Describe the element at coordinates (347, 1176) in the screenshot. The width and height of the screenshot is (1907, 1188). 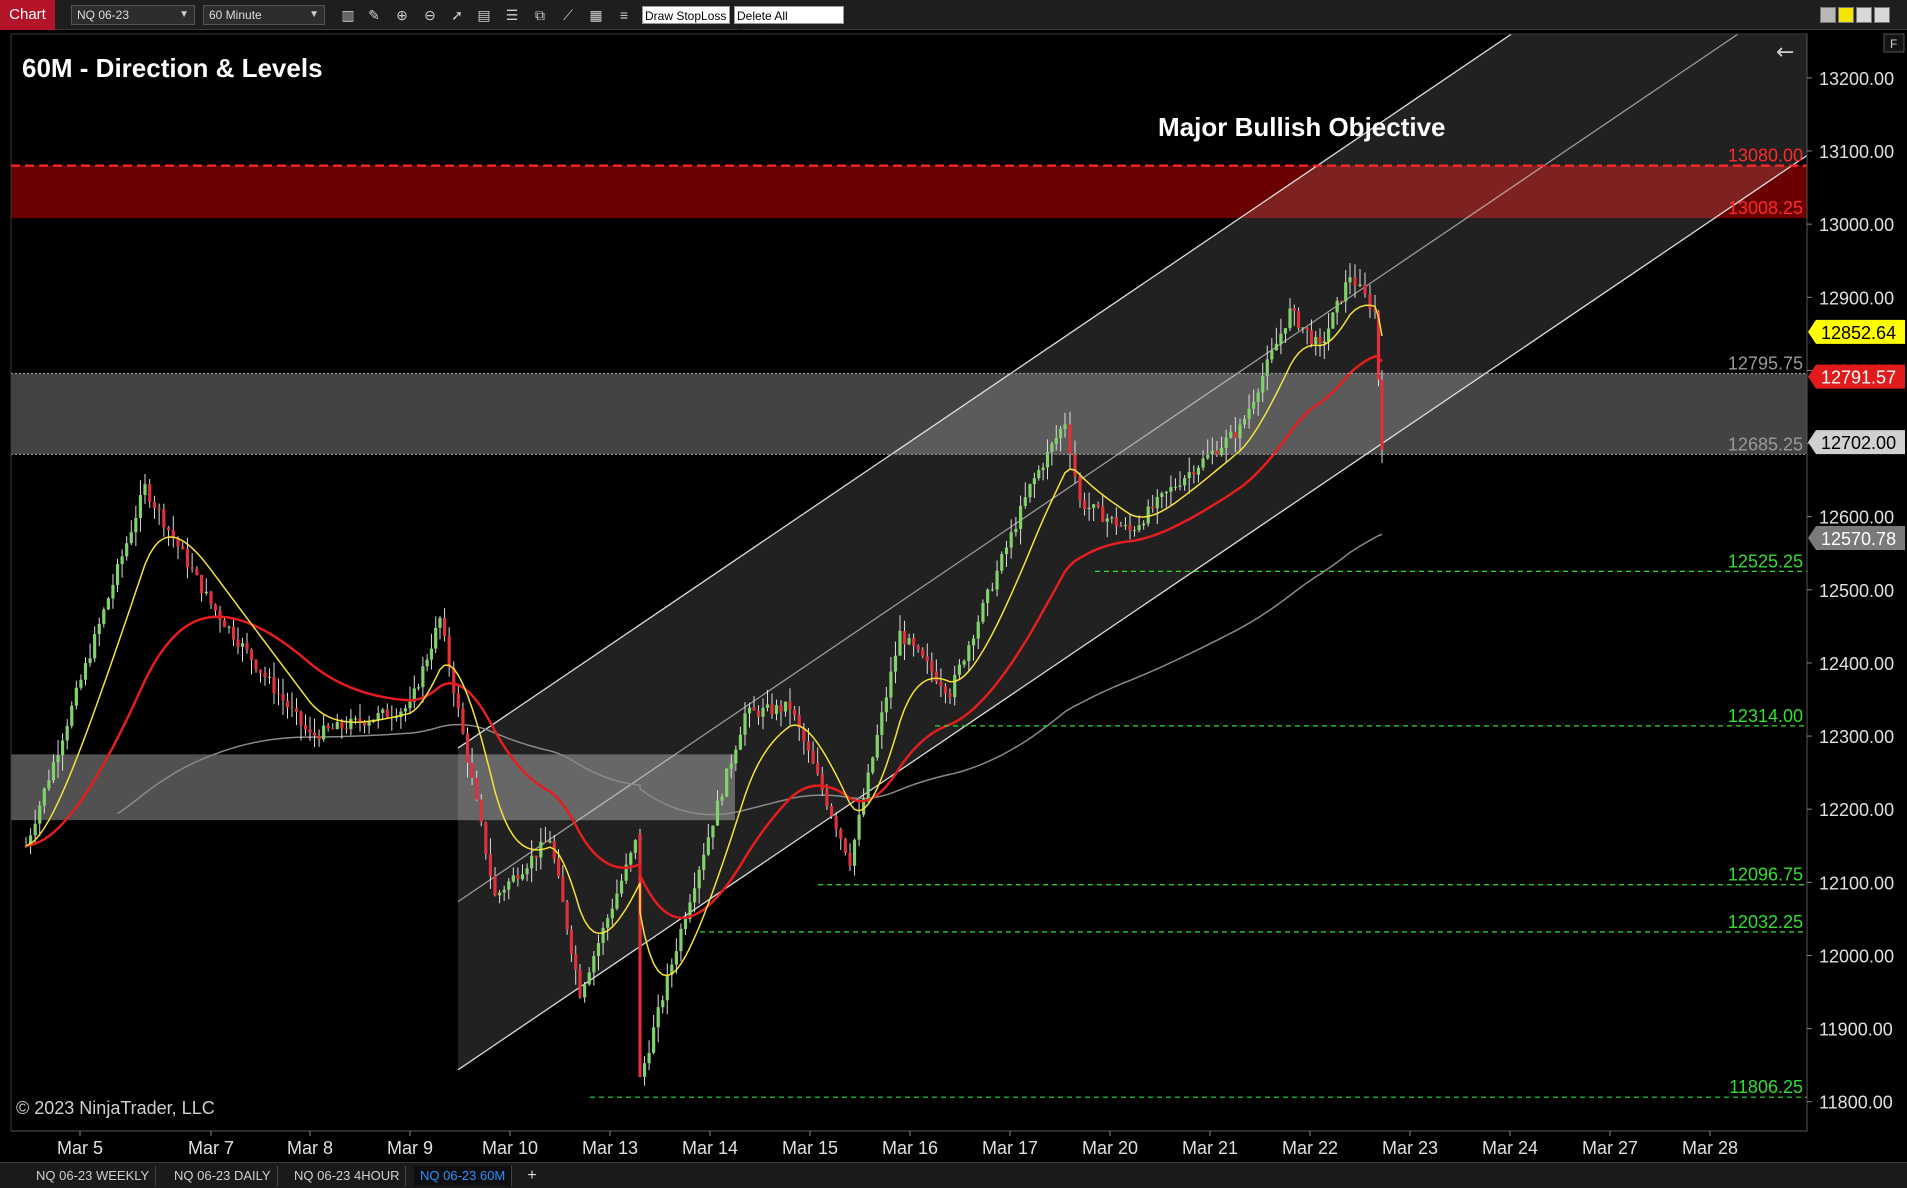
I see `tab-4hour: NQ 06-23 4HOUR` at that location.